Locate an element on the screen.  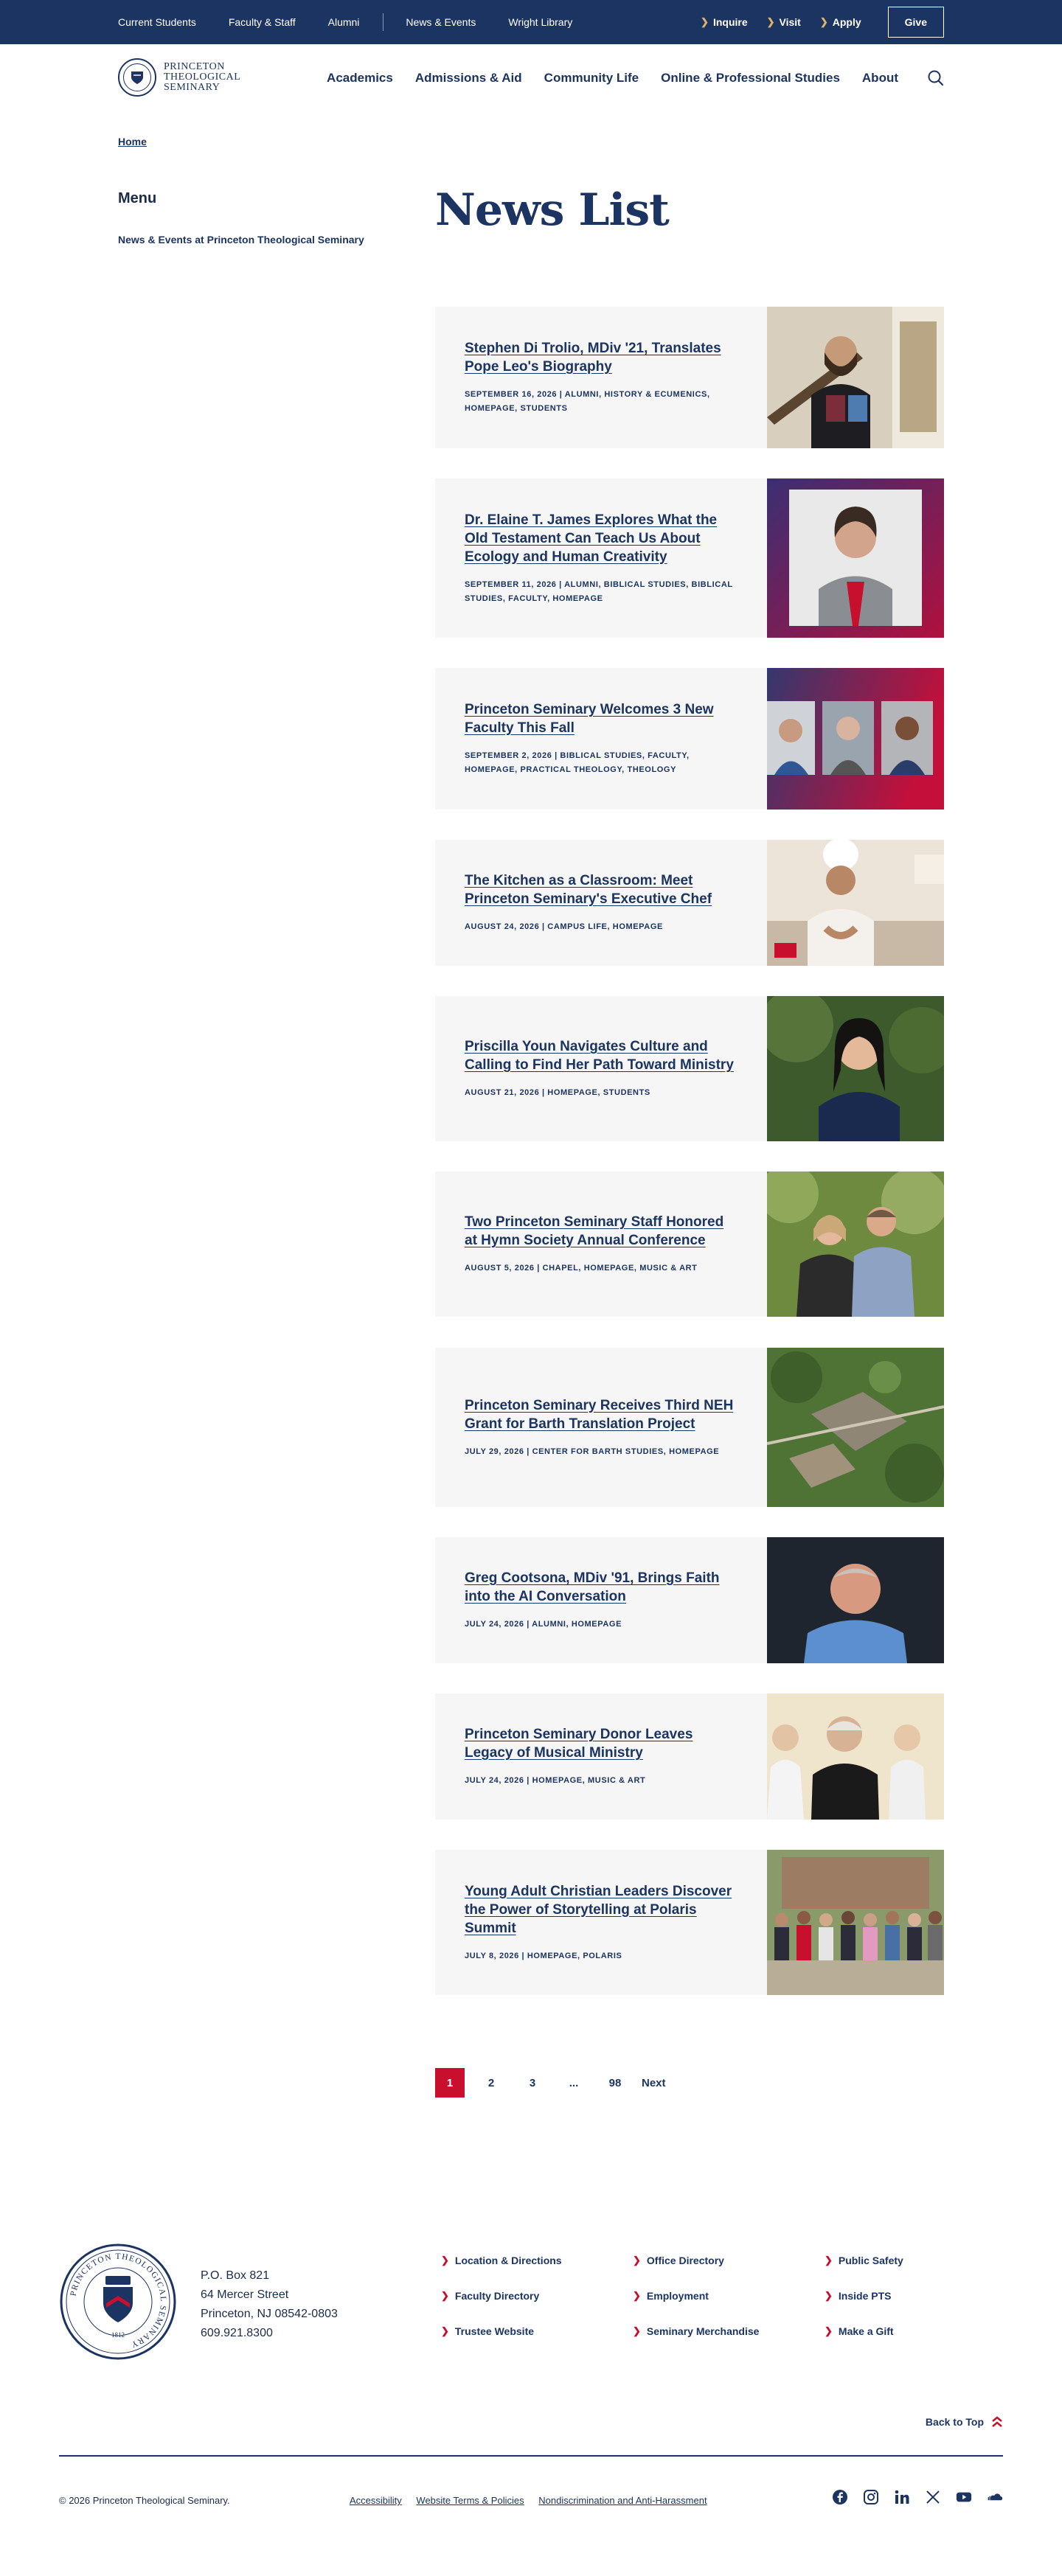
footer-link-label: Make a Gift is located at coordinates (866, 2331).